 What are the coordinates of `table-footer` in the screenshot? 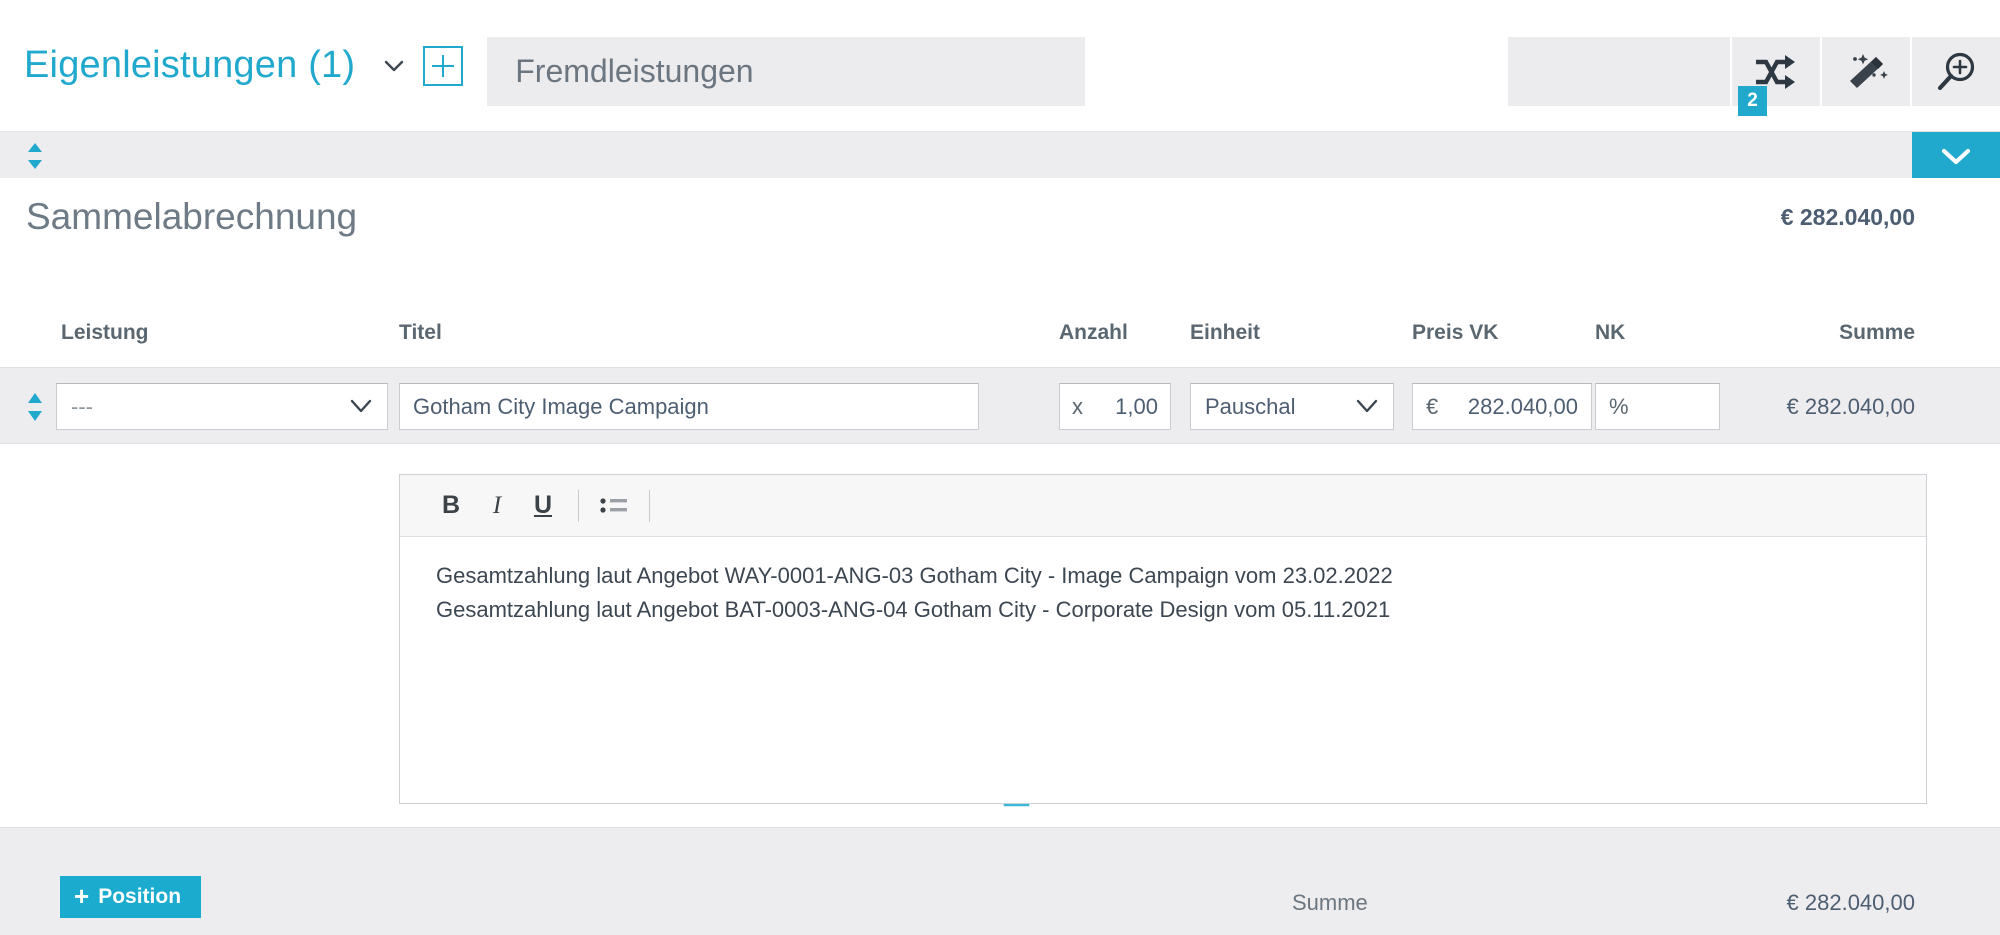 It's located at (1000, 881).